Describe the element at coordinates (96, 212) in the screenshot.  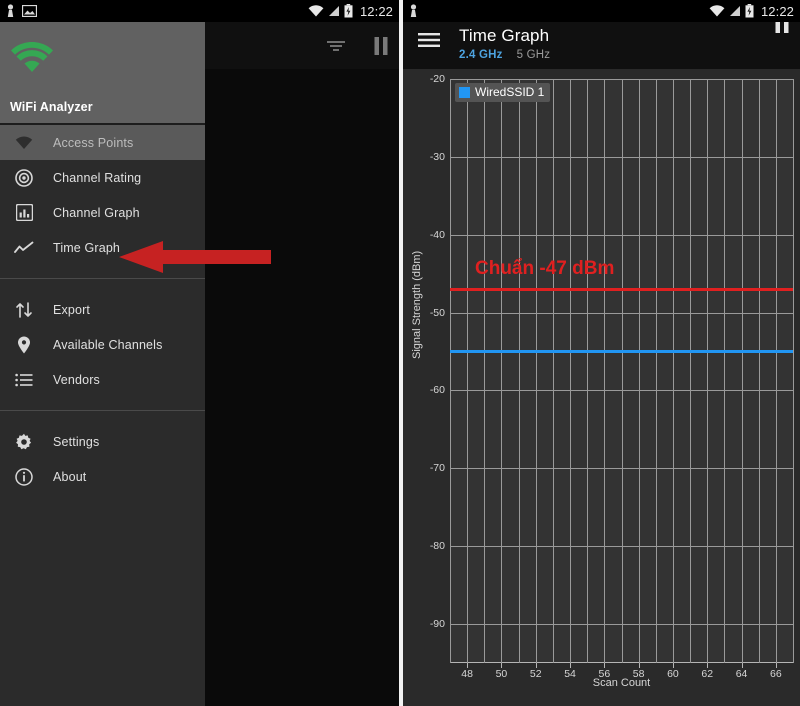
I see `sidebar-item-label: Channel Graph` at that location.